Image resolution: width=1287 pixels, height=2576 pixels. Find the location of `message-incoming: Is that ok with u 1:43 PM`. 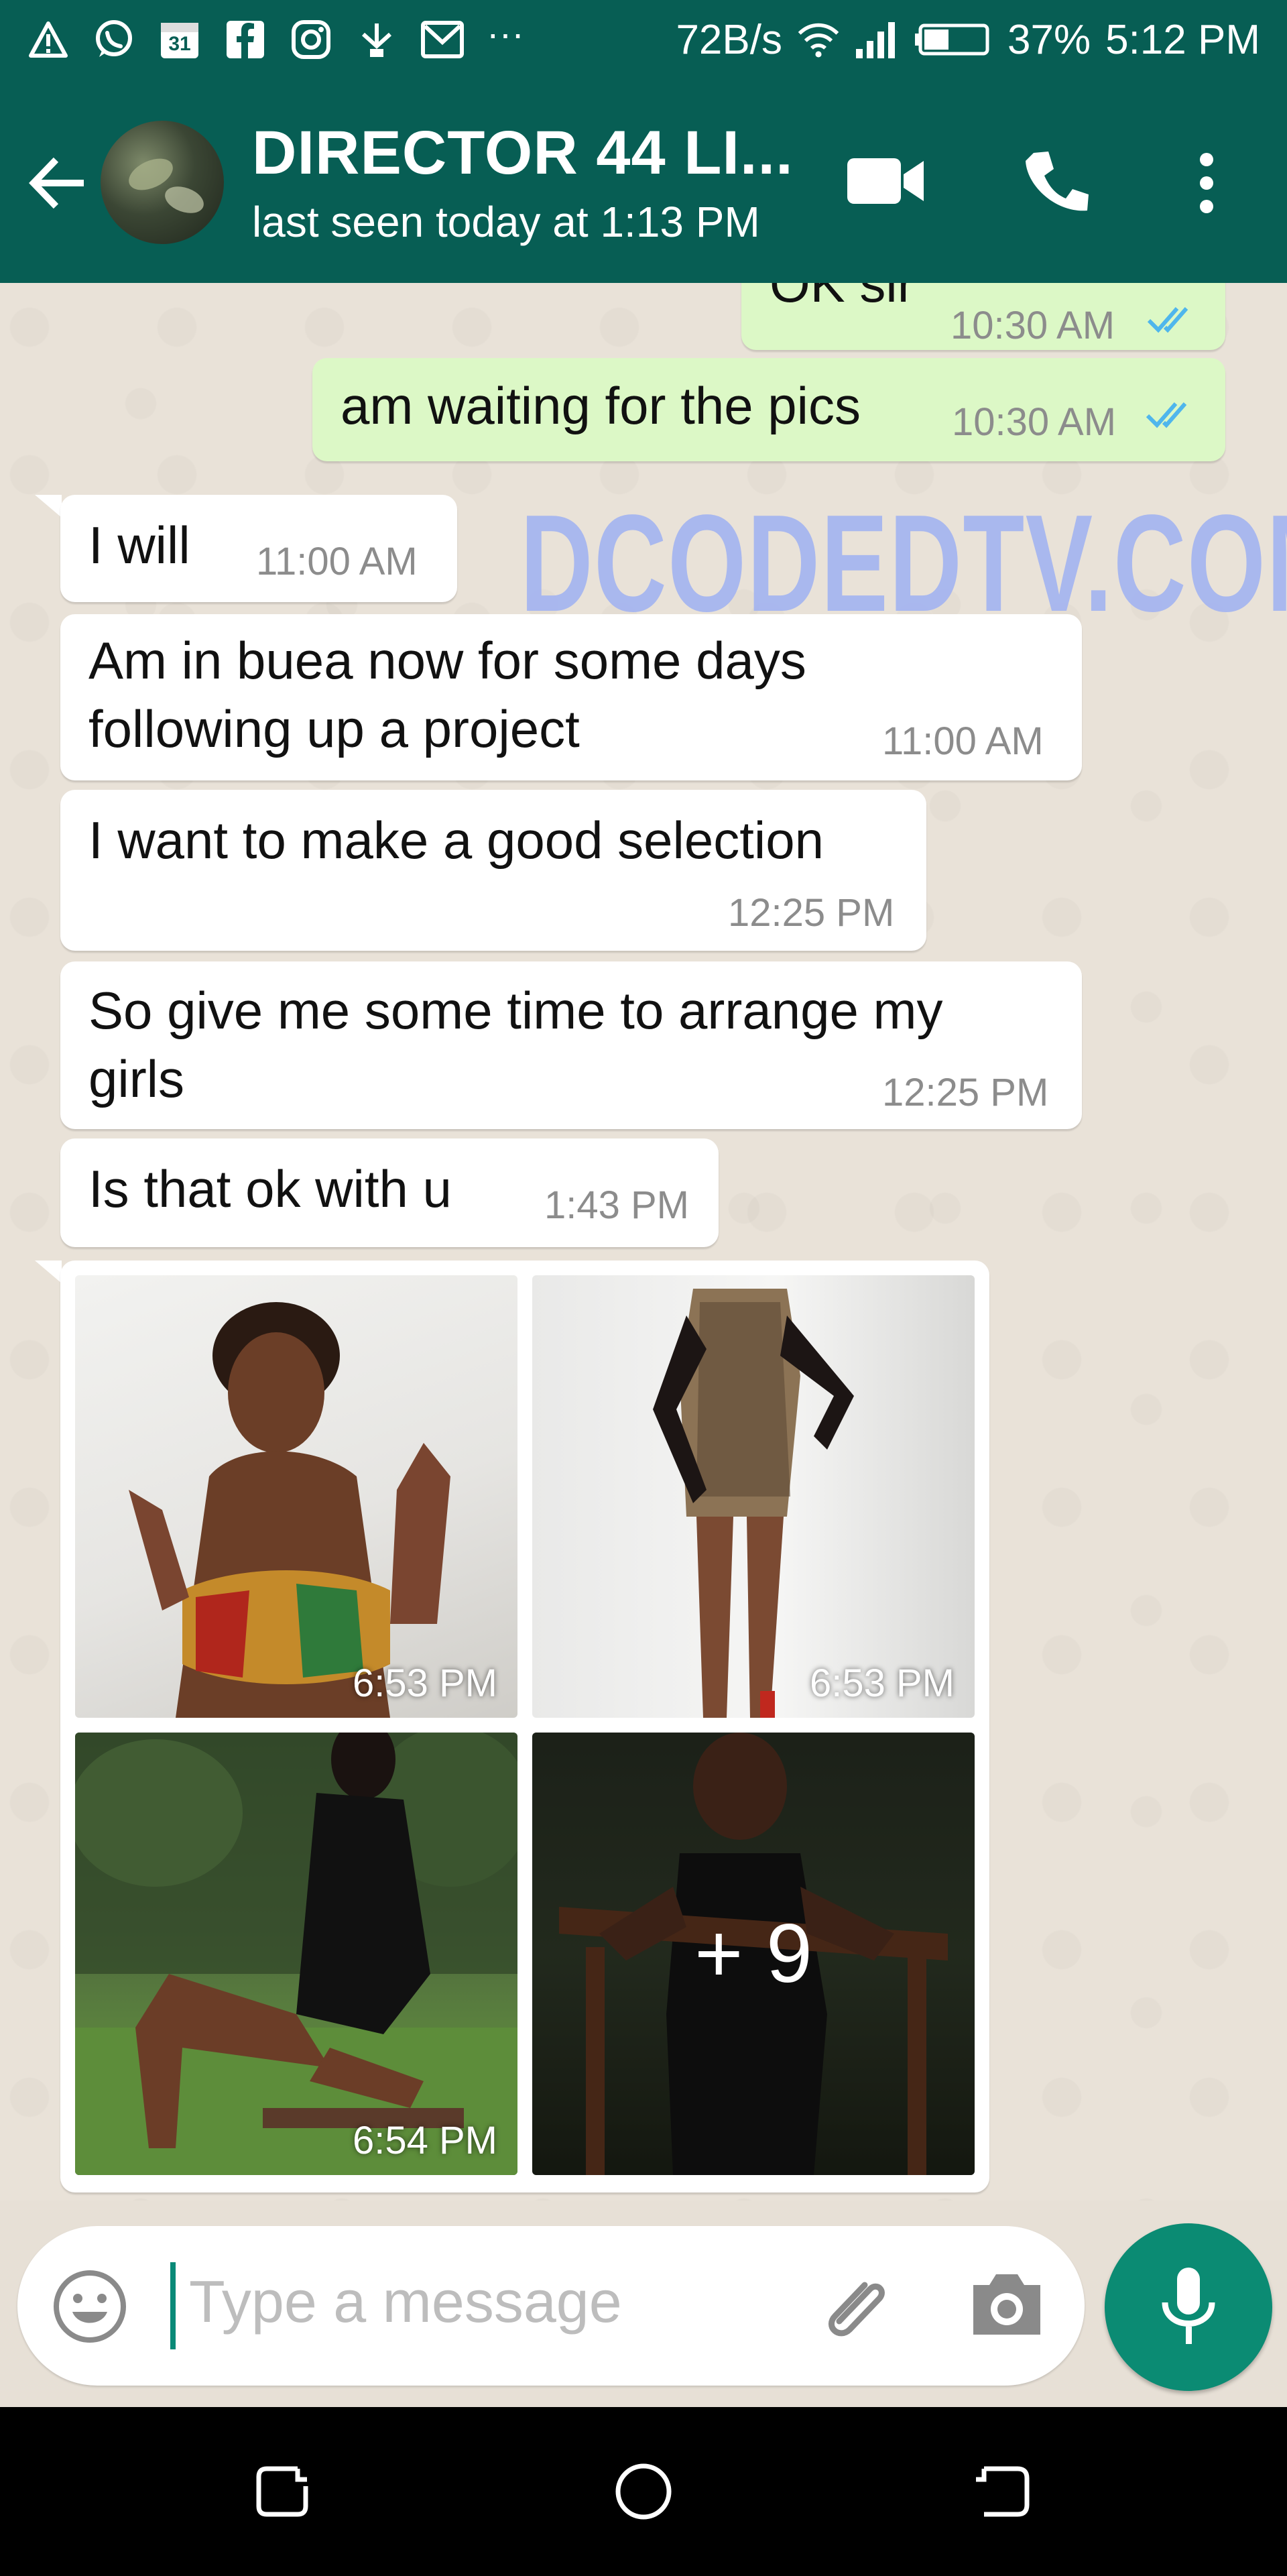

message-incoming: Is that ok with u 1:43 PM is located at coordinates (389, 1192).